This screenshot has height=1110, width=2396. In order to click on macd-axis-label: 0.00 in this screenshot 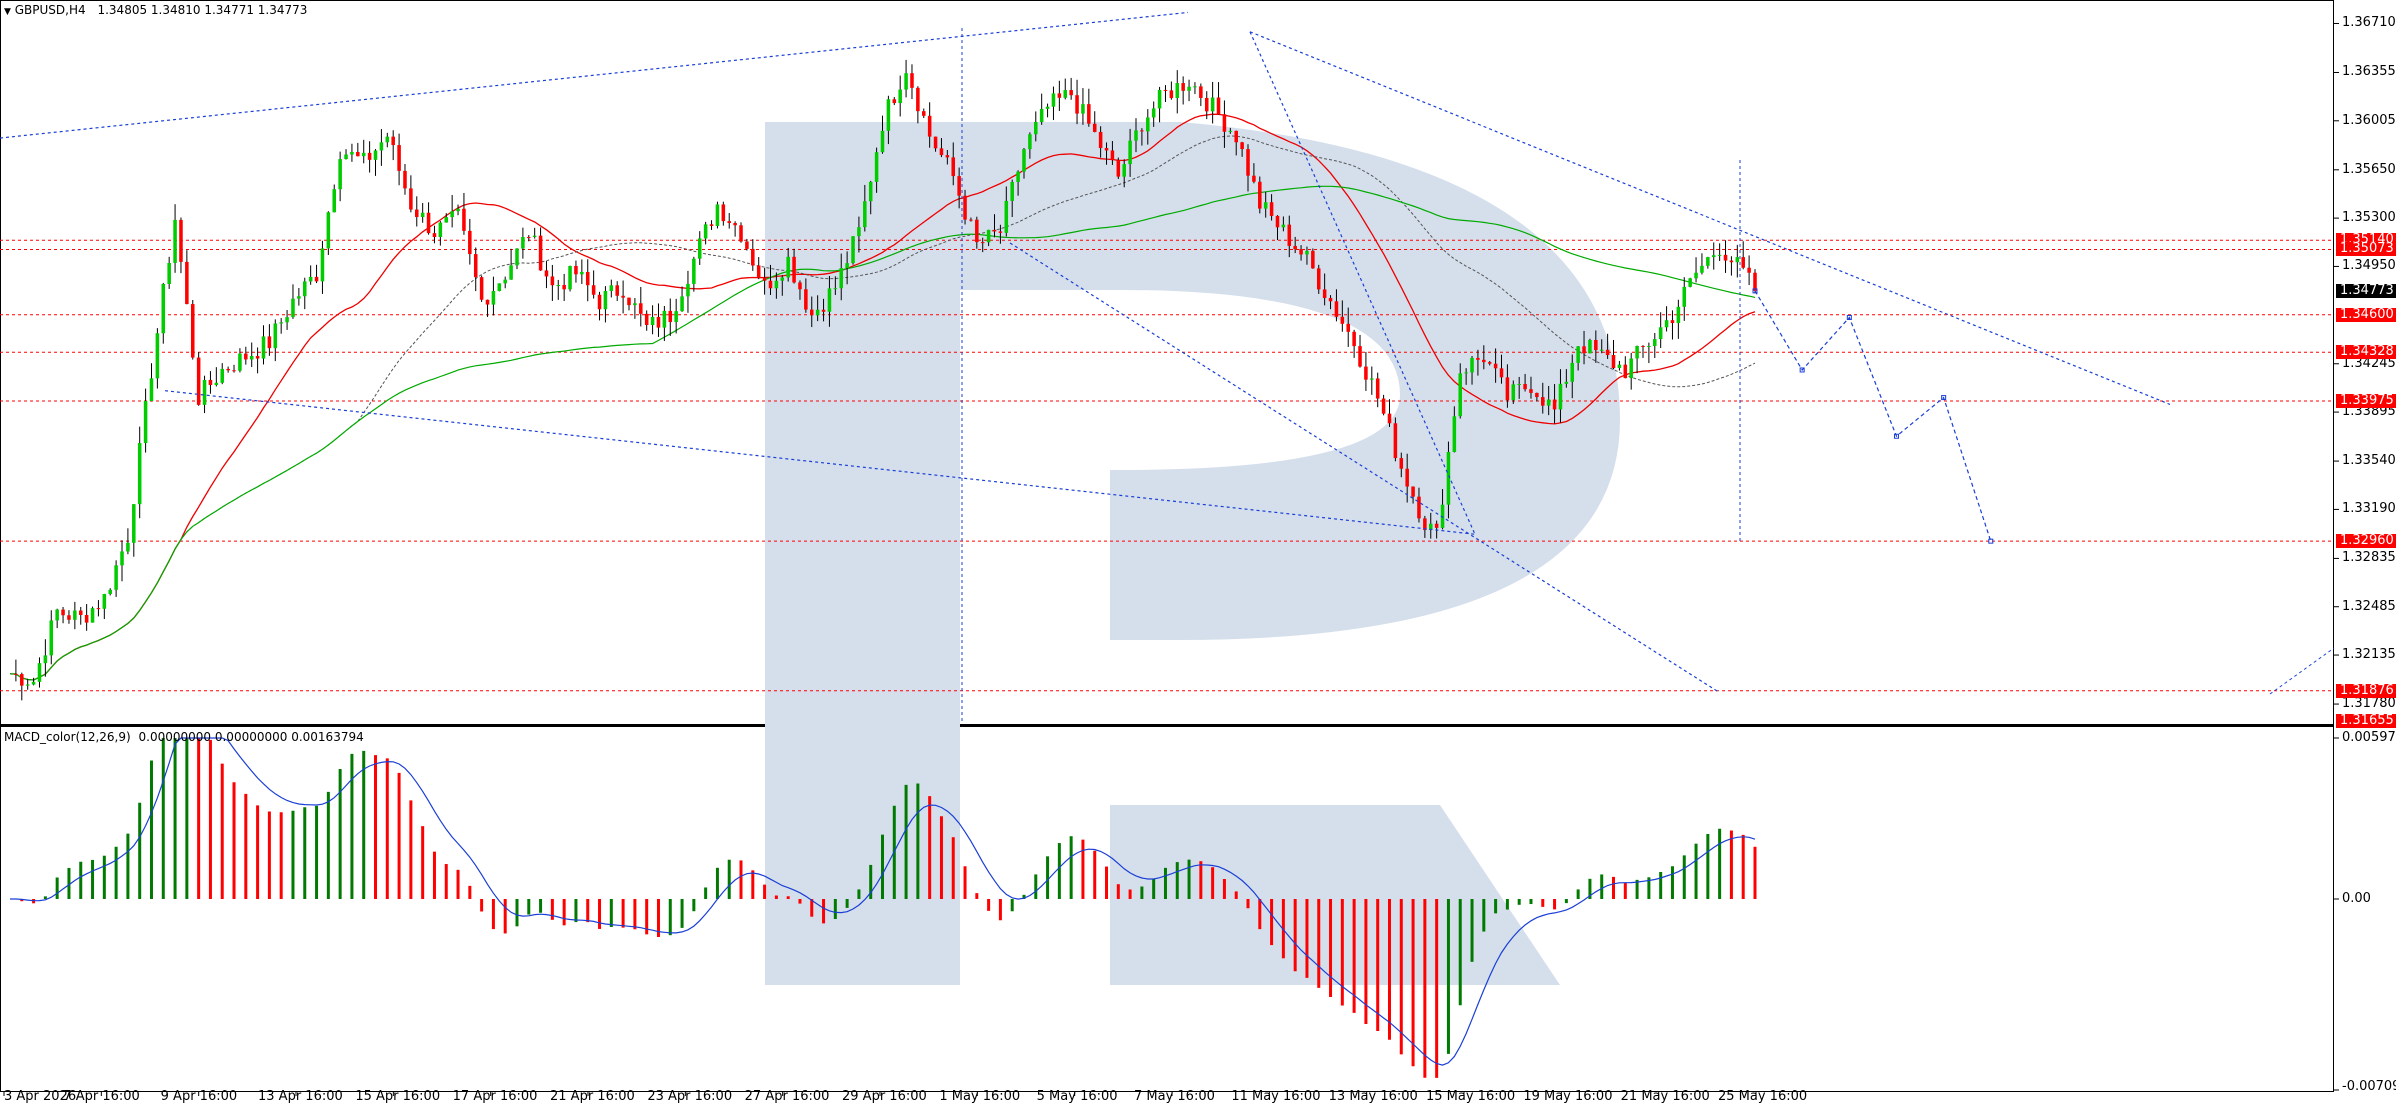, I will do `click(2356, 898)`.